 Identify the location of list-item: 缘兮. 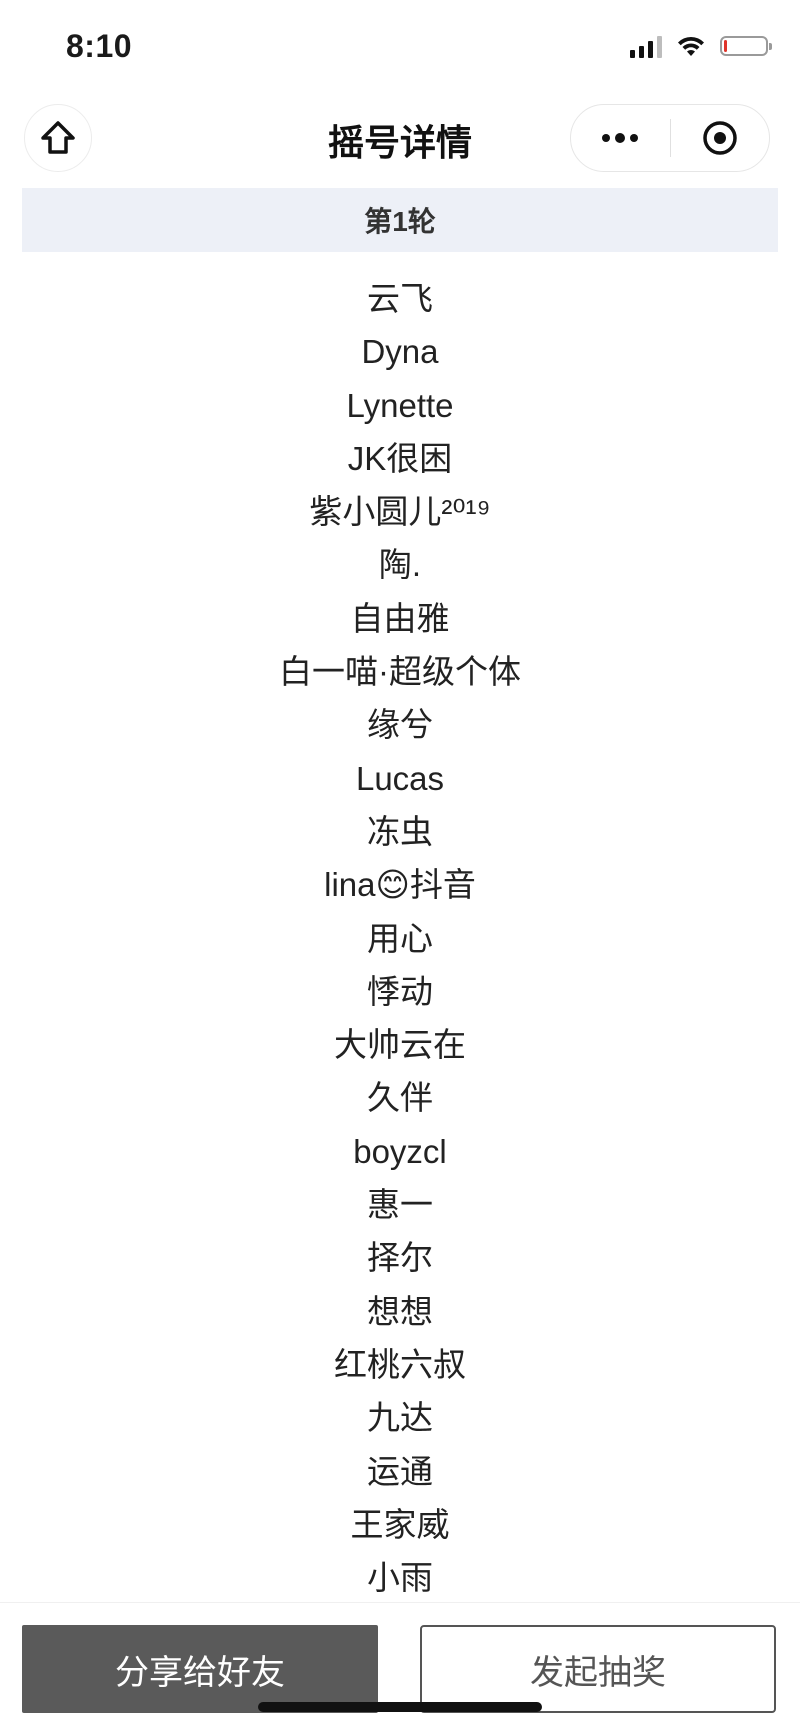
(400, 725).